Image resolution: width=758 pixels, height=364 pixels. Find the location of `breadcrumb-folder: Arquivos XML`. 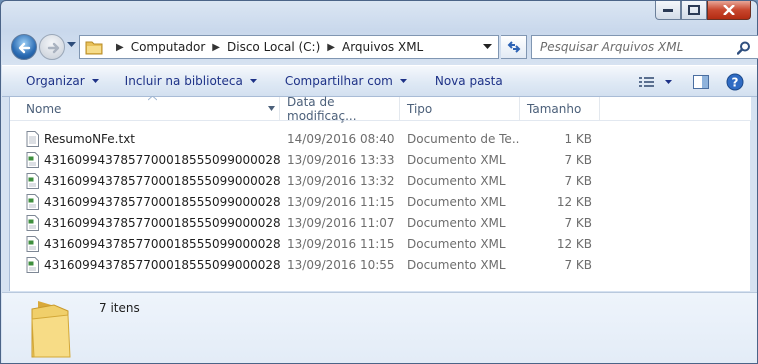

breadcrumb-folder: Arquivos XML is located at coordinates (382, 47).